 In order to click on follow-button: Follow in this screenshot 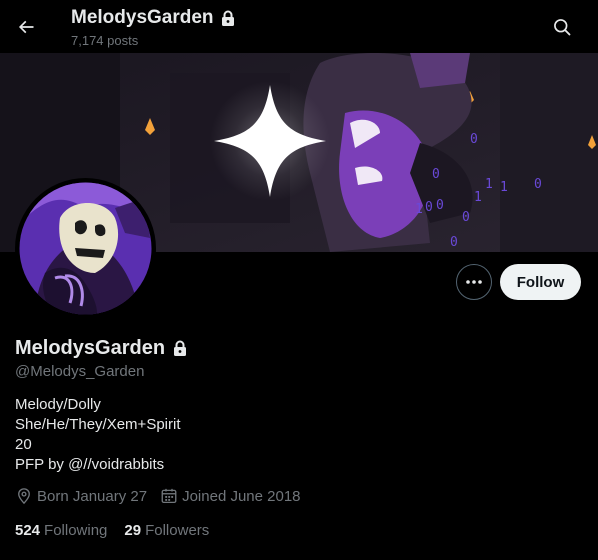, I will do `click(540, 282)`.